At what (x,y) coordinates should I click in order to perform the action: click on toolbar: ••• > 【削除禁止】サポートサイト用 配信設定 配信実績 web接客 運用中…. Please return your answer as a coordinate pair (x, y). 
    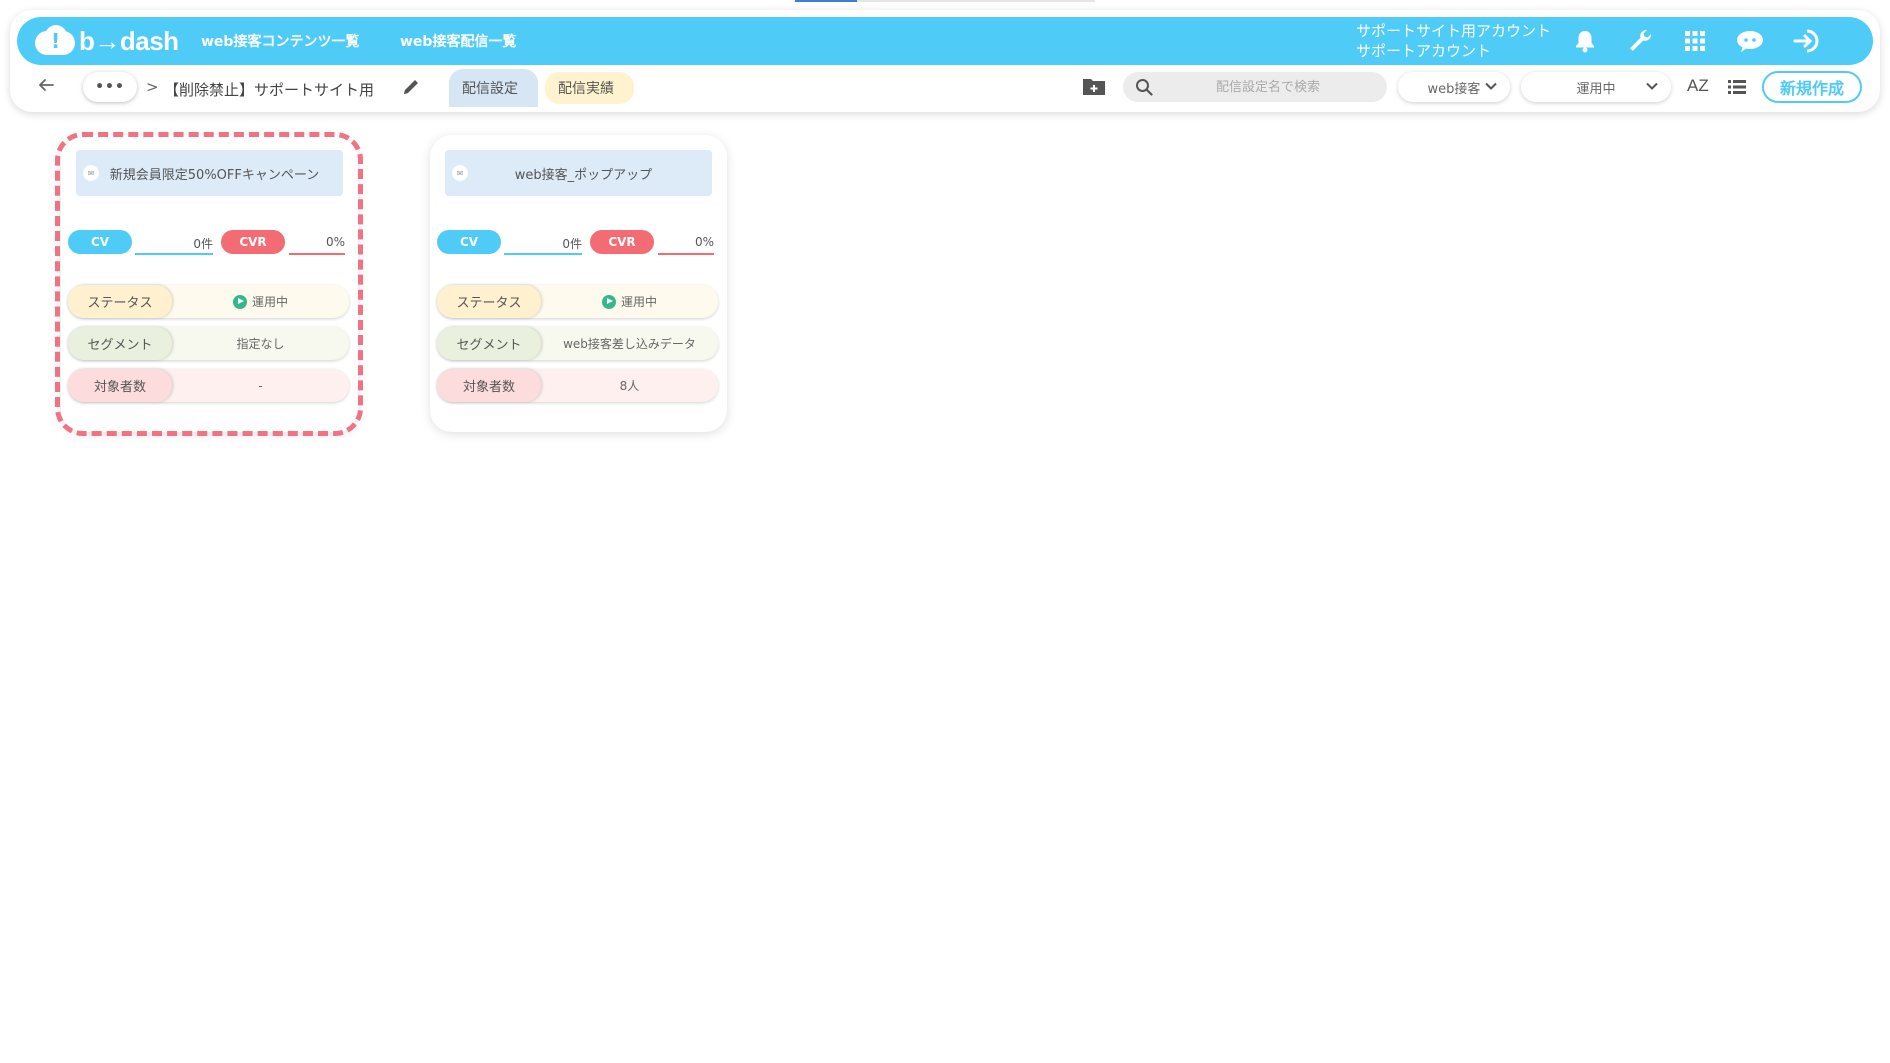
    Looking at the image, I should click on (945, 88).